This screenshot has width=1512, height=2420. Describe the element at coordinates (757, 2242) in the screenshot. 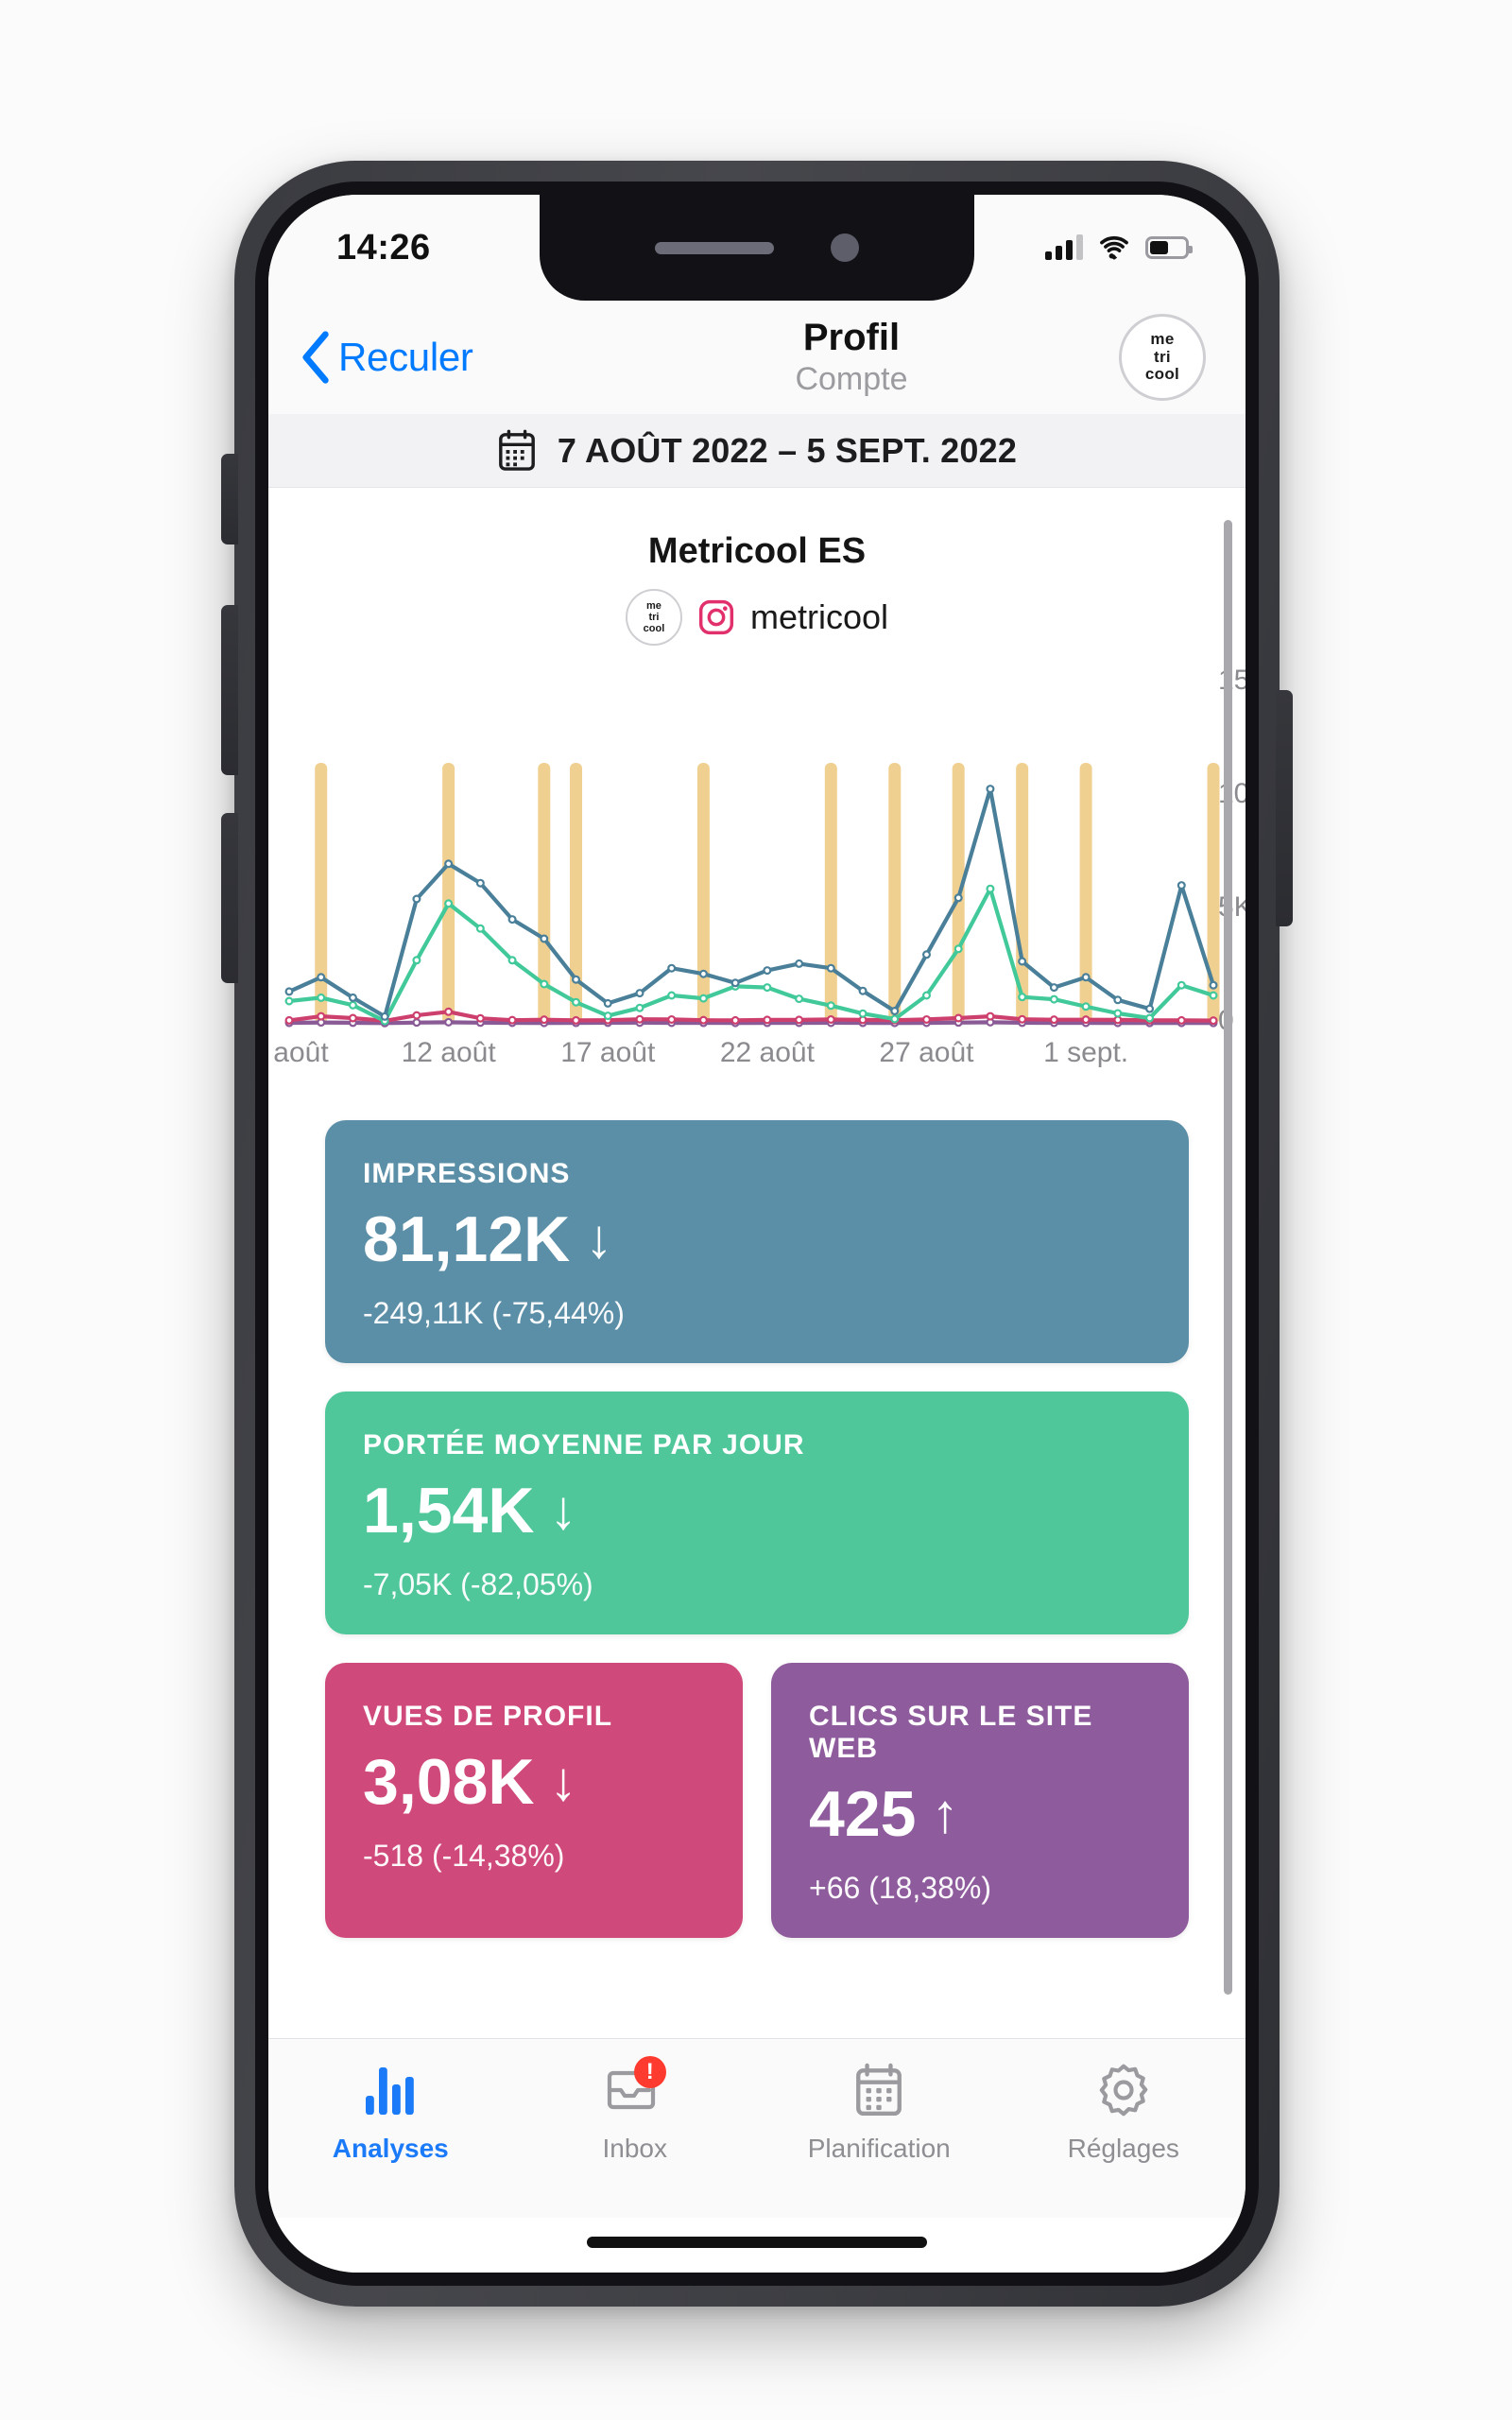

I see `home-indicator` at that location.